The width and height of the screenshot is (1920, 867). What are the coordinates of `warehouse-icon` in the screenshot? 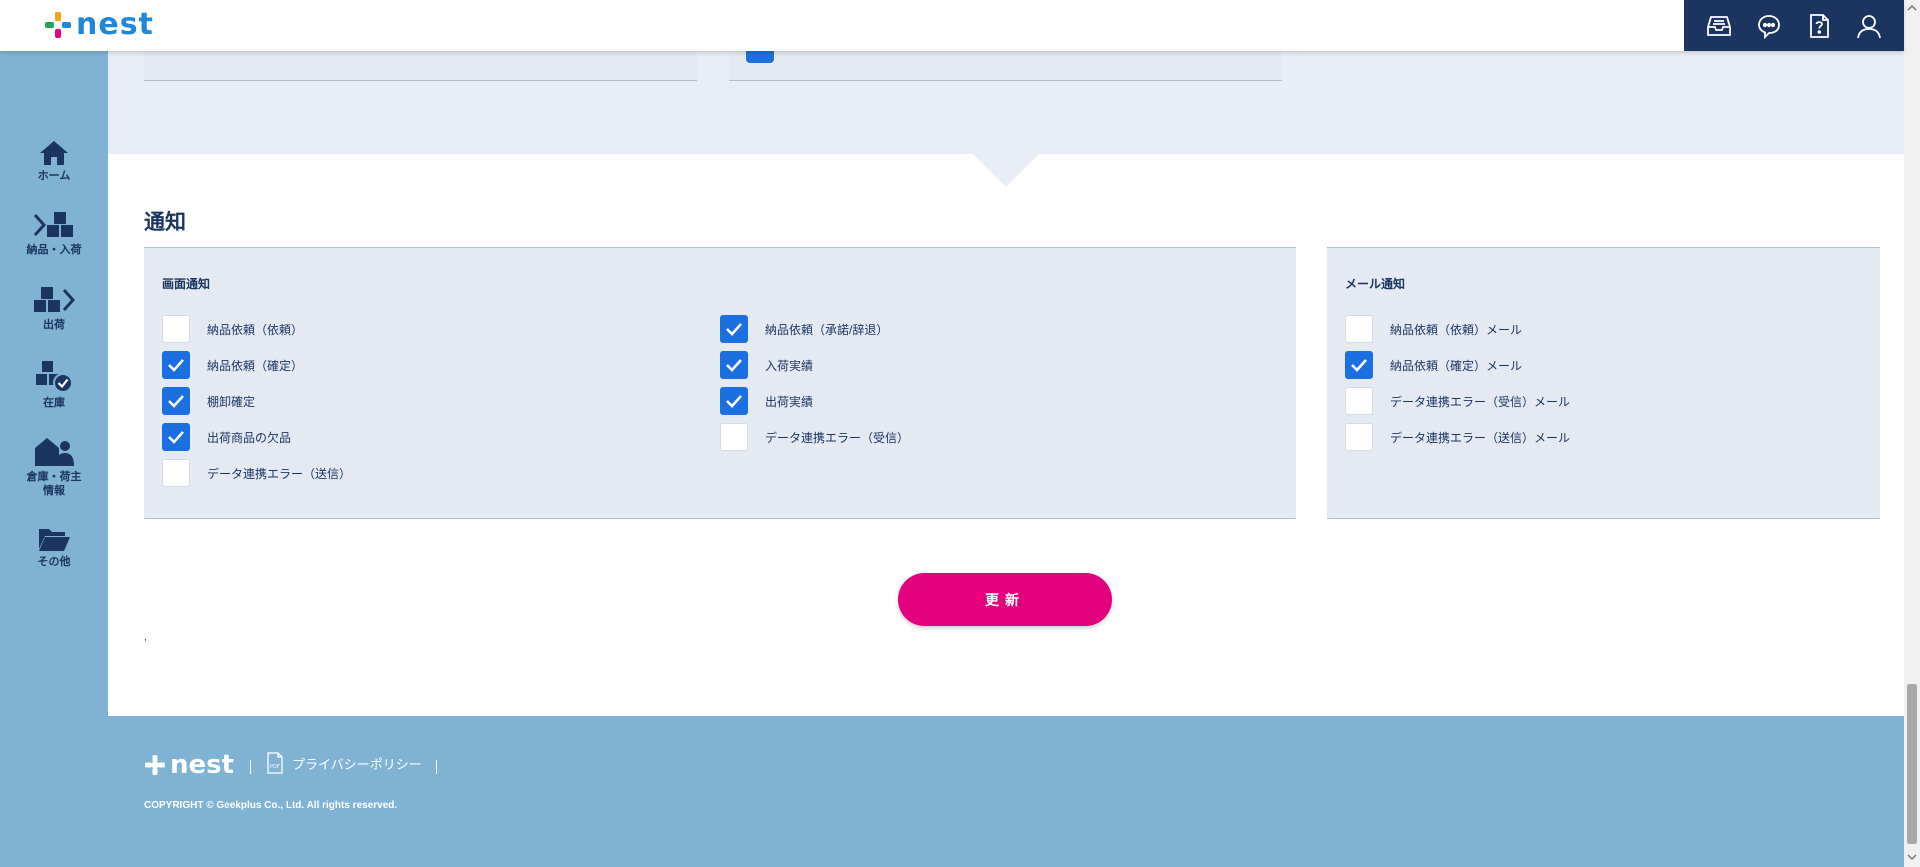 It's located at (54, 452).